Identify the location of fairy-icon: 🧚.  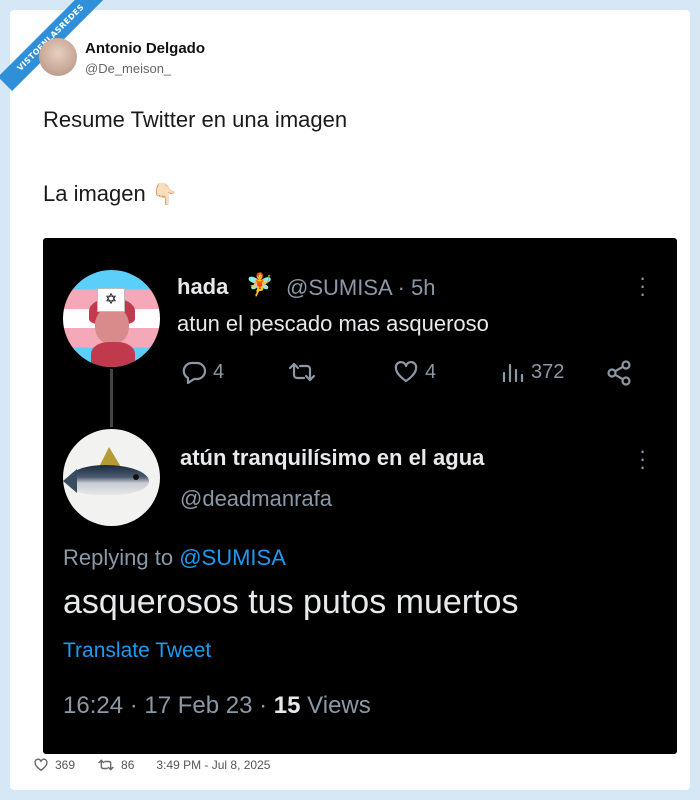
(260, 284).